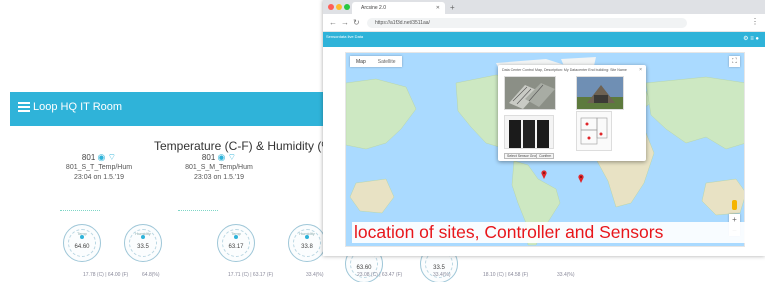  What do you see at coordinates (331, 7) in the screenshot?
I see `close-window-icon` at bounding box center [331, 7].